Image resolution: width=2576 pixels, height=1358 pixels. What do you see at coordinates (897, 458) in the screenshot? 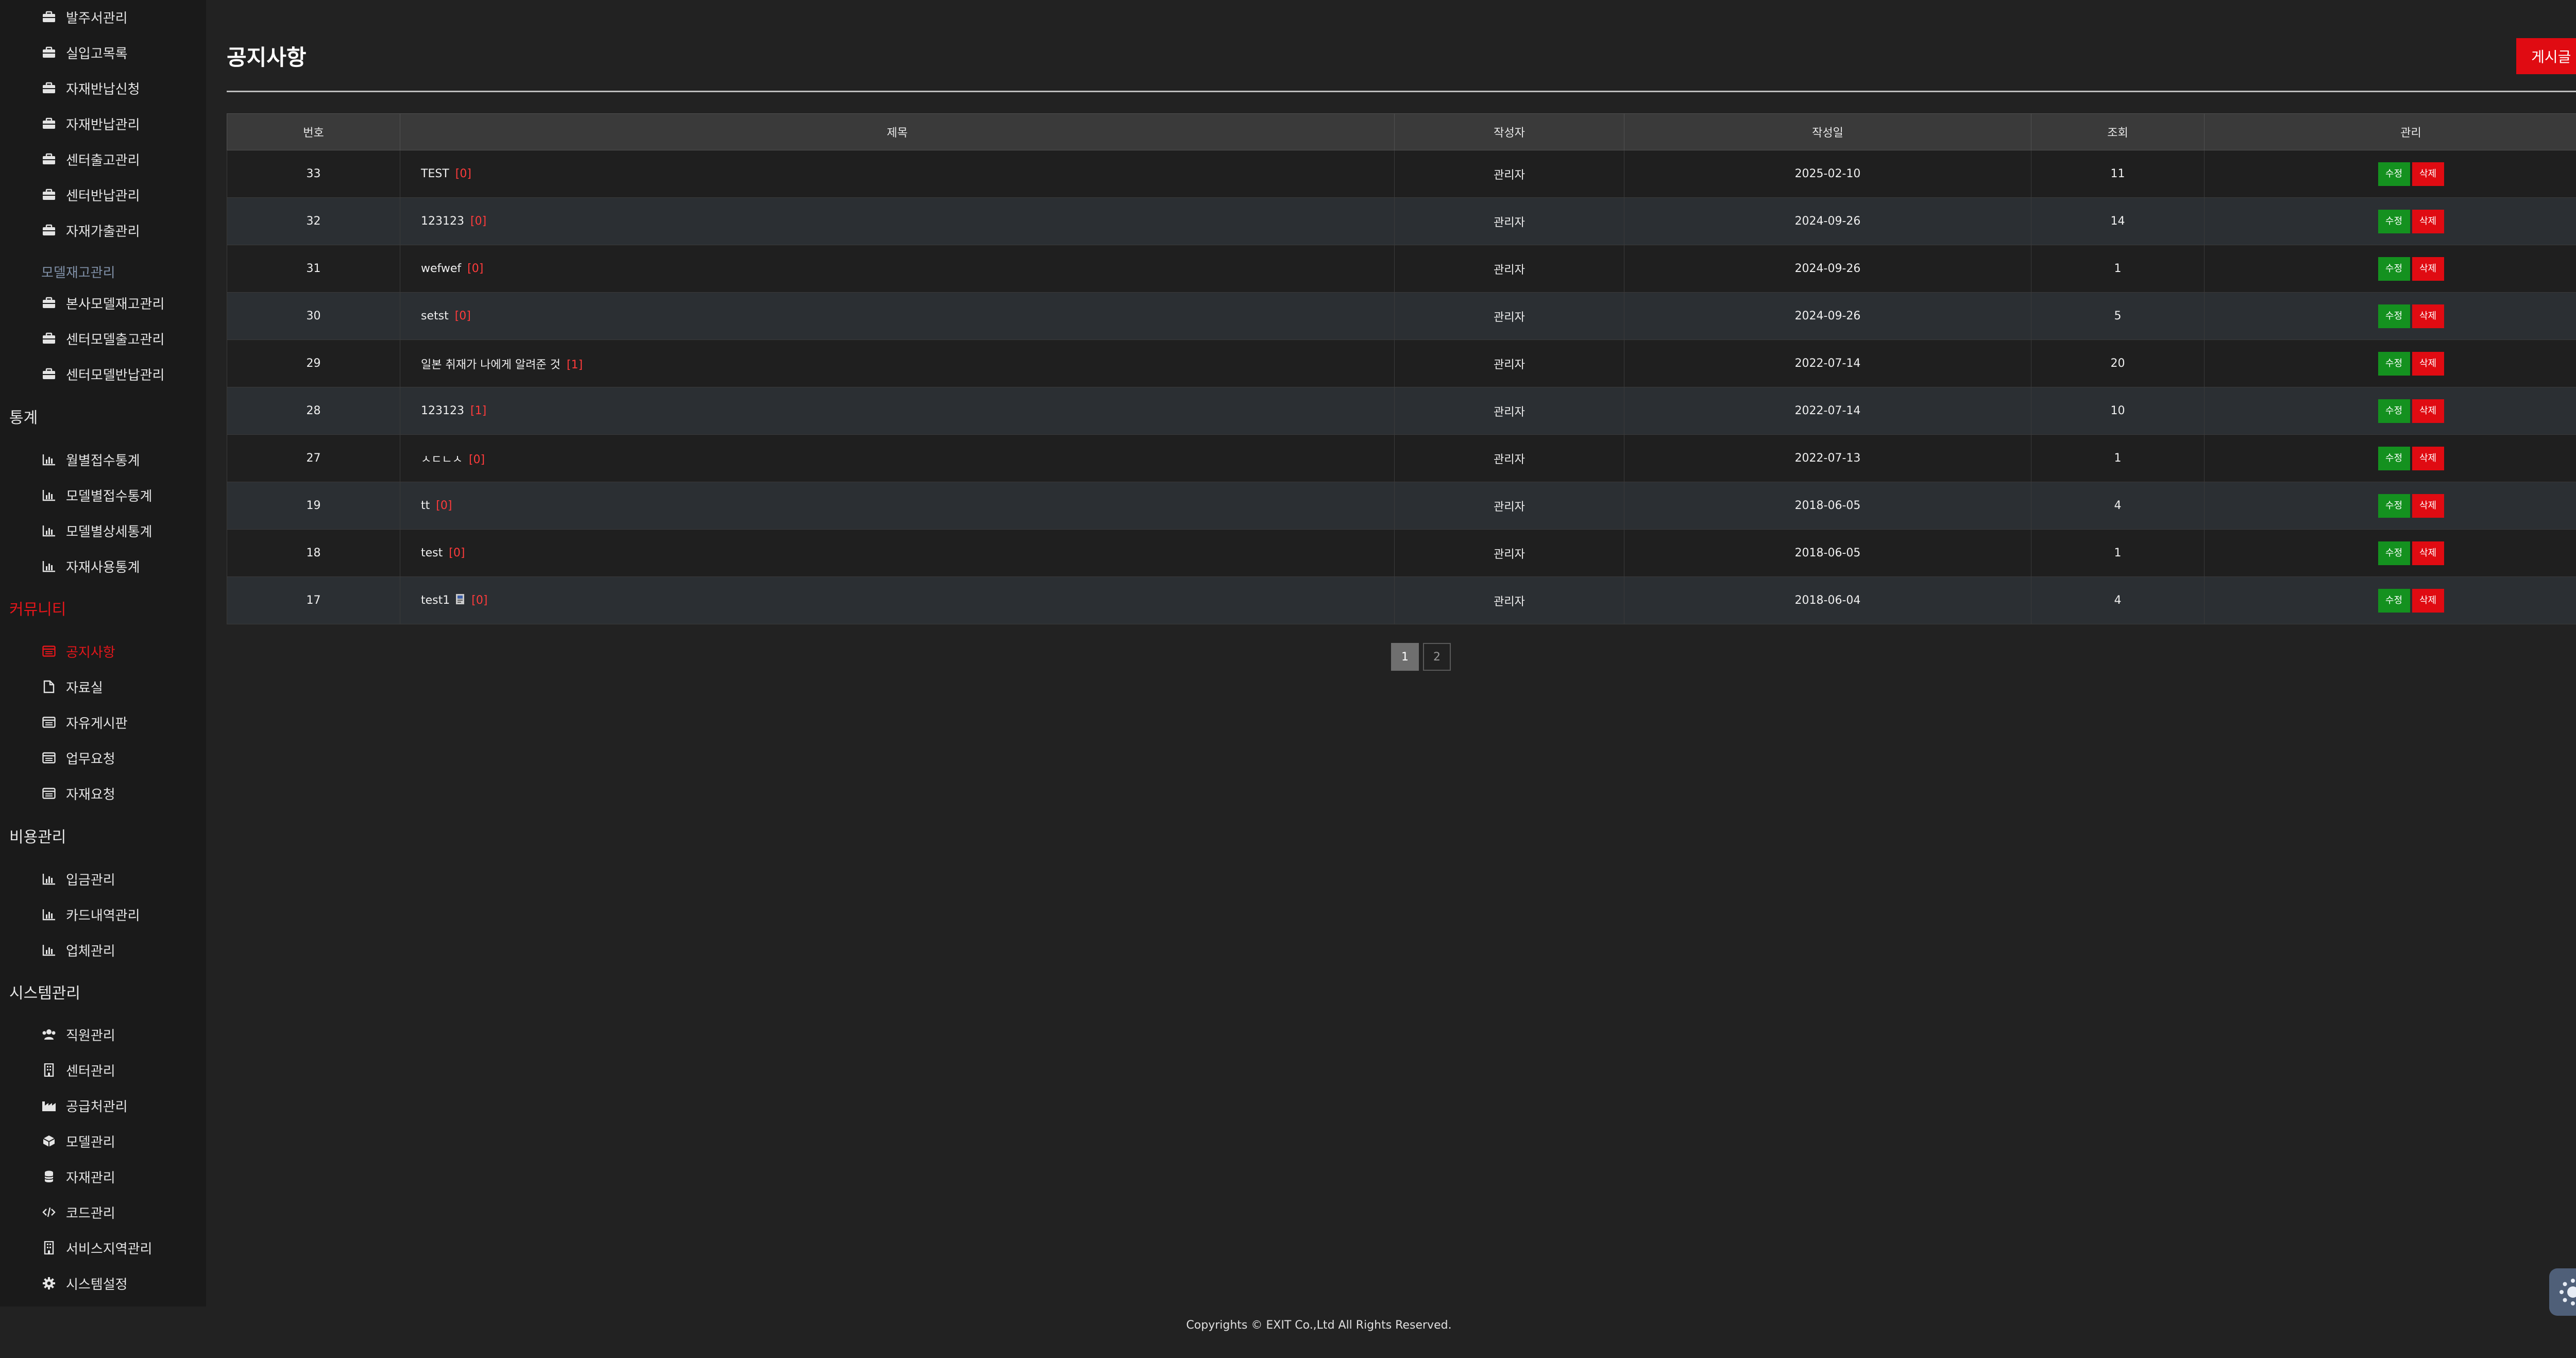
I see `row-title-cell: ㅅㄷㄴㅅ [0]` at bounding box center [897, 458].